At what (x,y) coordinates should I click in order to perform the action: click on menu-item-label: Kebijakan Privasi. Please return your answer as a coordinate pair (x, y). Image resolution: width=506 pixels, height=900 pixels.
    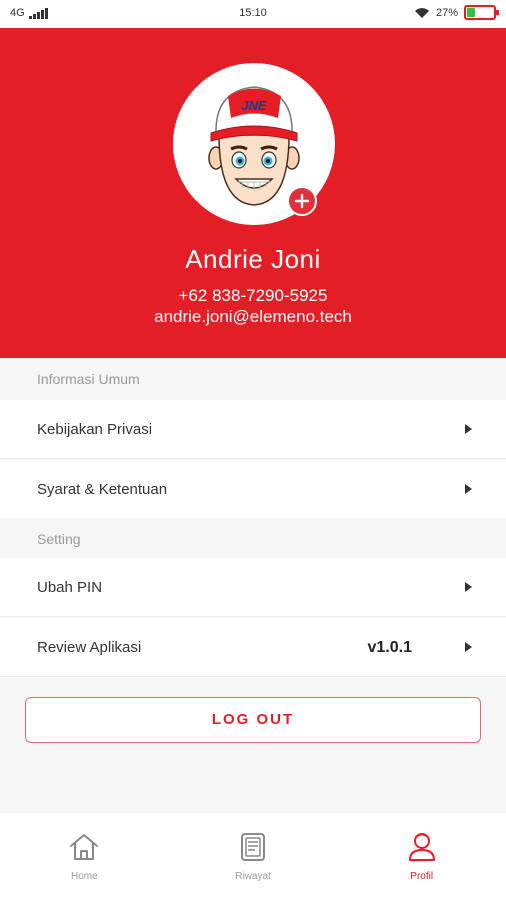
    Looking at the image, I should click on (95, 429).